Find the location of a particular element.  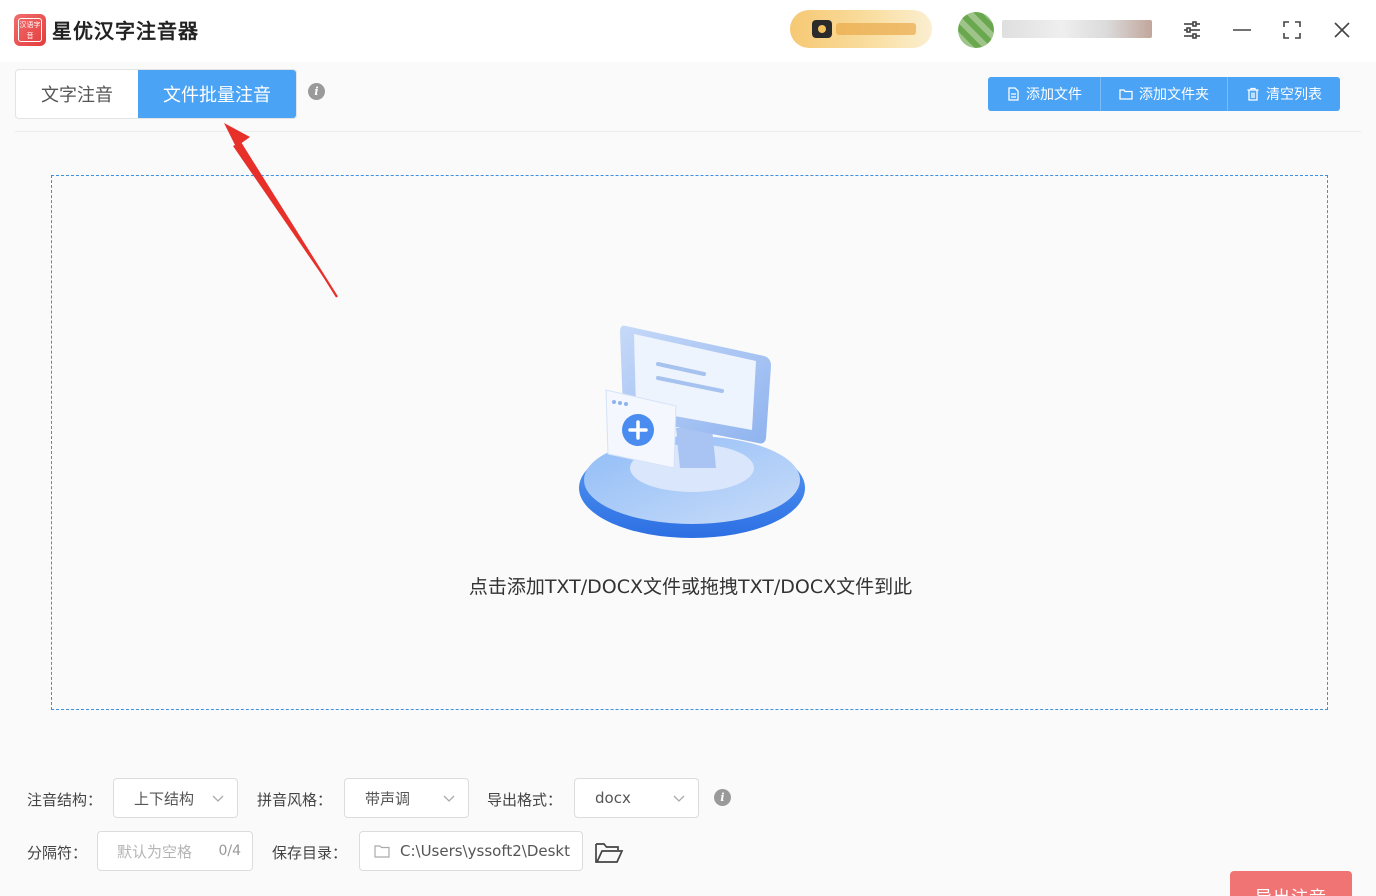

clear-list-button: 清空列表 is located at coordinates (1284, 94).